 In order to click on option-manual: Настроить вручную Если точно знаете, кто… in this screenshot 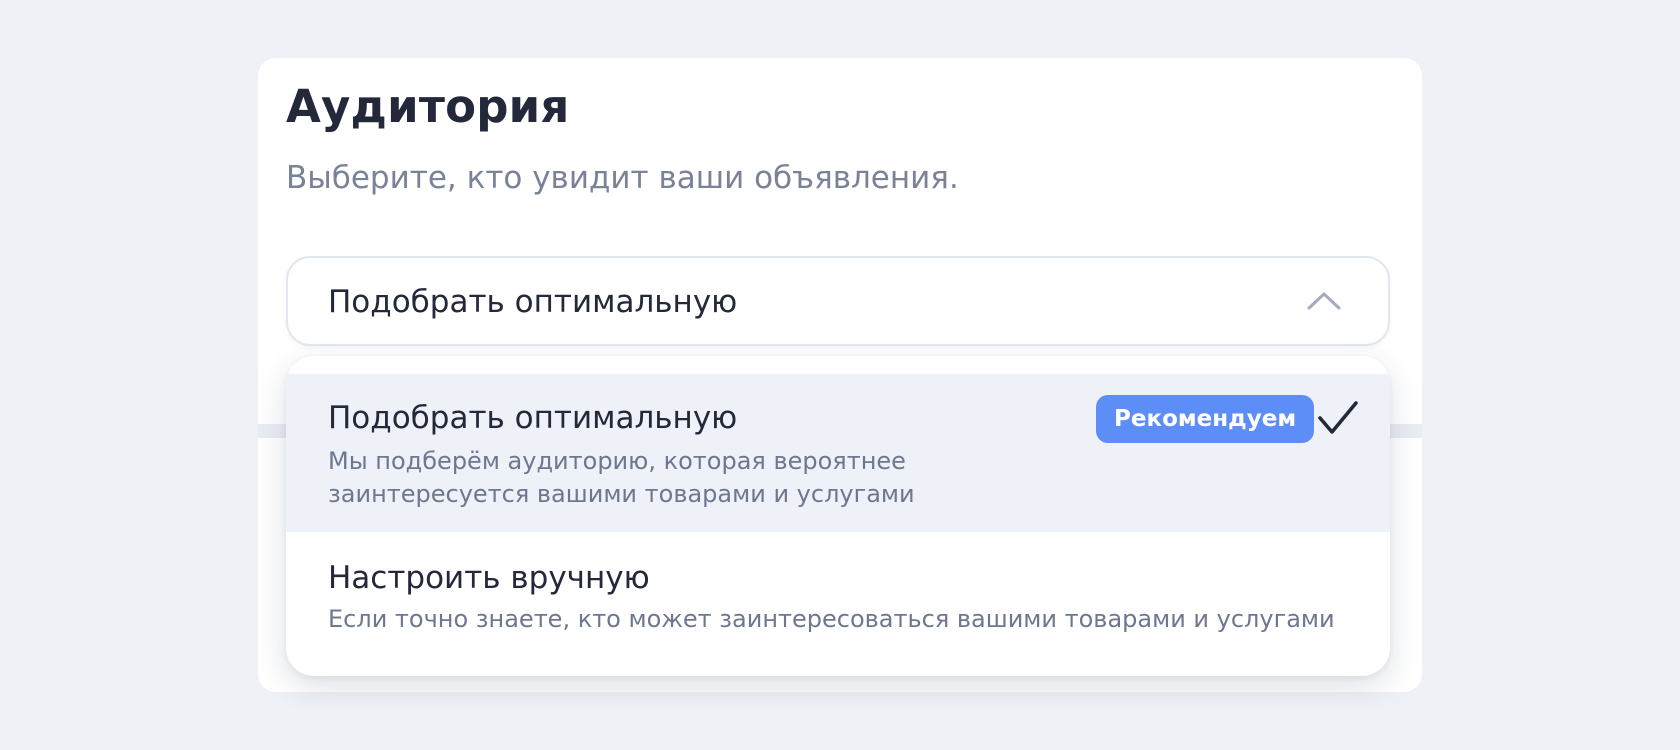, I will do `click(838, 604)`.